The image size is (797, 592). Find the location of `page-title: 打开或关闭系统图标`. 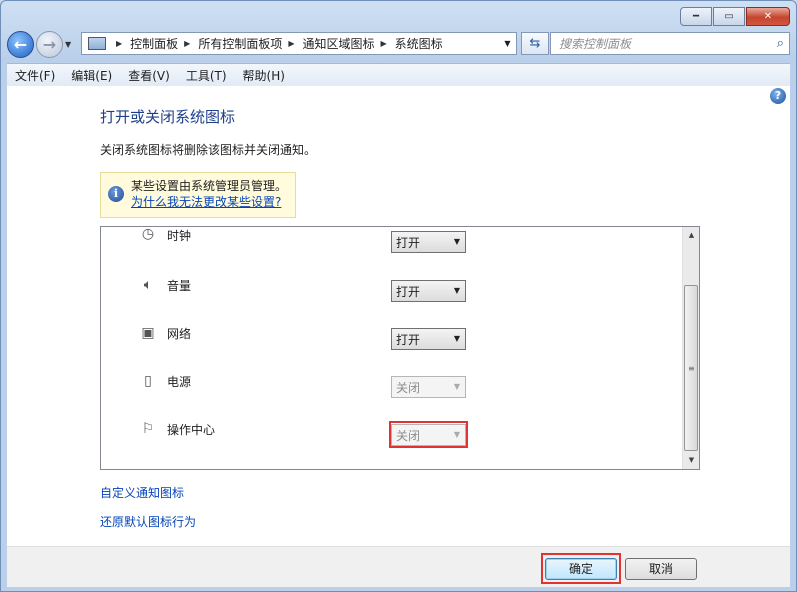

page-title: 打开或关闭系统图标 is located at coordinates (168, 117).